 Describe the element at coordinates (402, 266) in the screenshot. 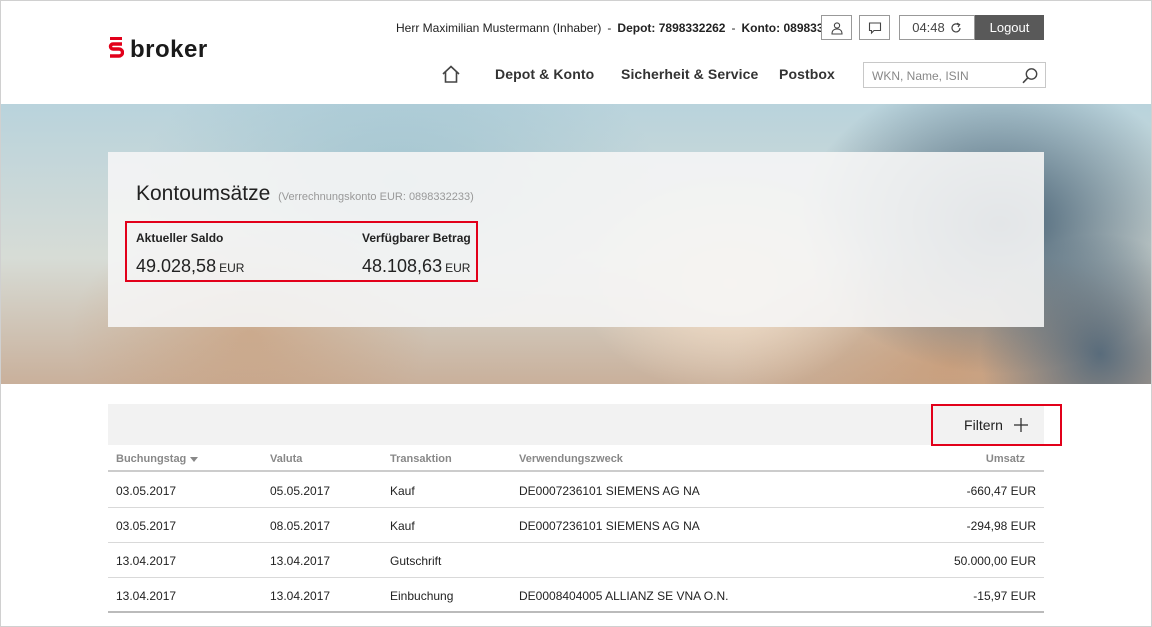

I see `available-amount-amount: 48.108,63` at that location.